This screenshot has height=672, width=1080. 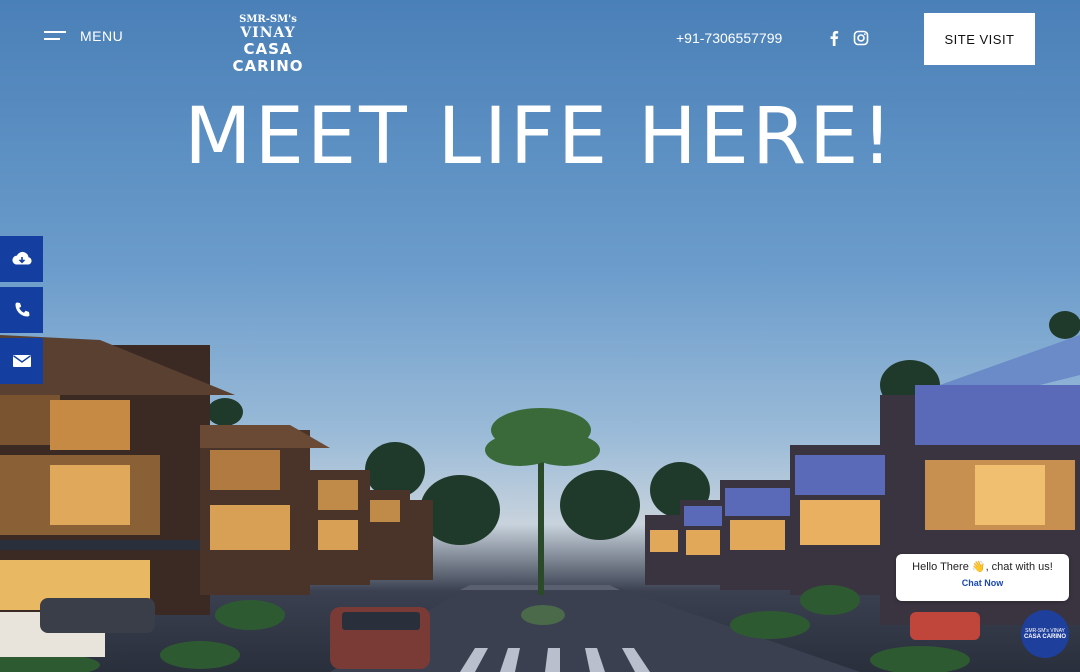 I want to click on download-icon, so click(x=21, y=258).